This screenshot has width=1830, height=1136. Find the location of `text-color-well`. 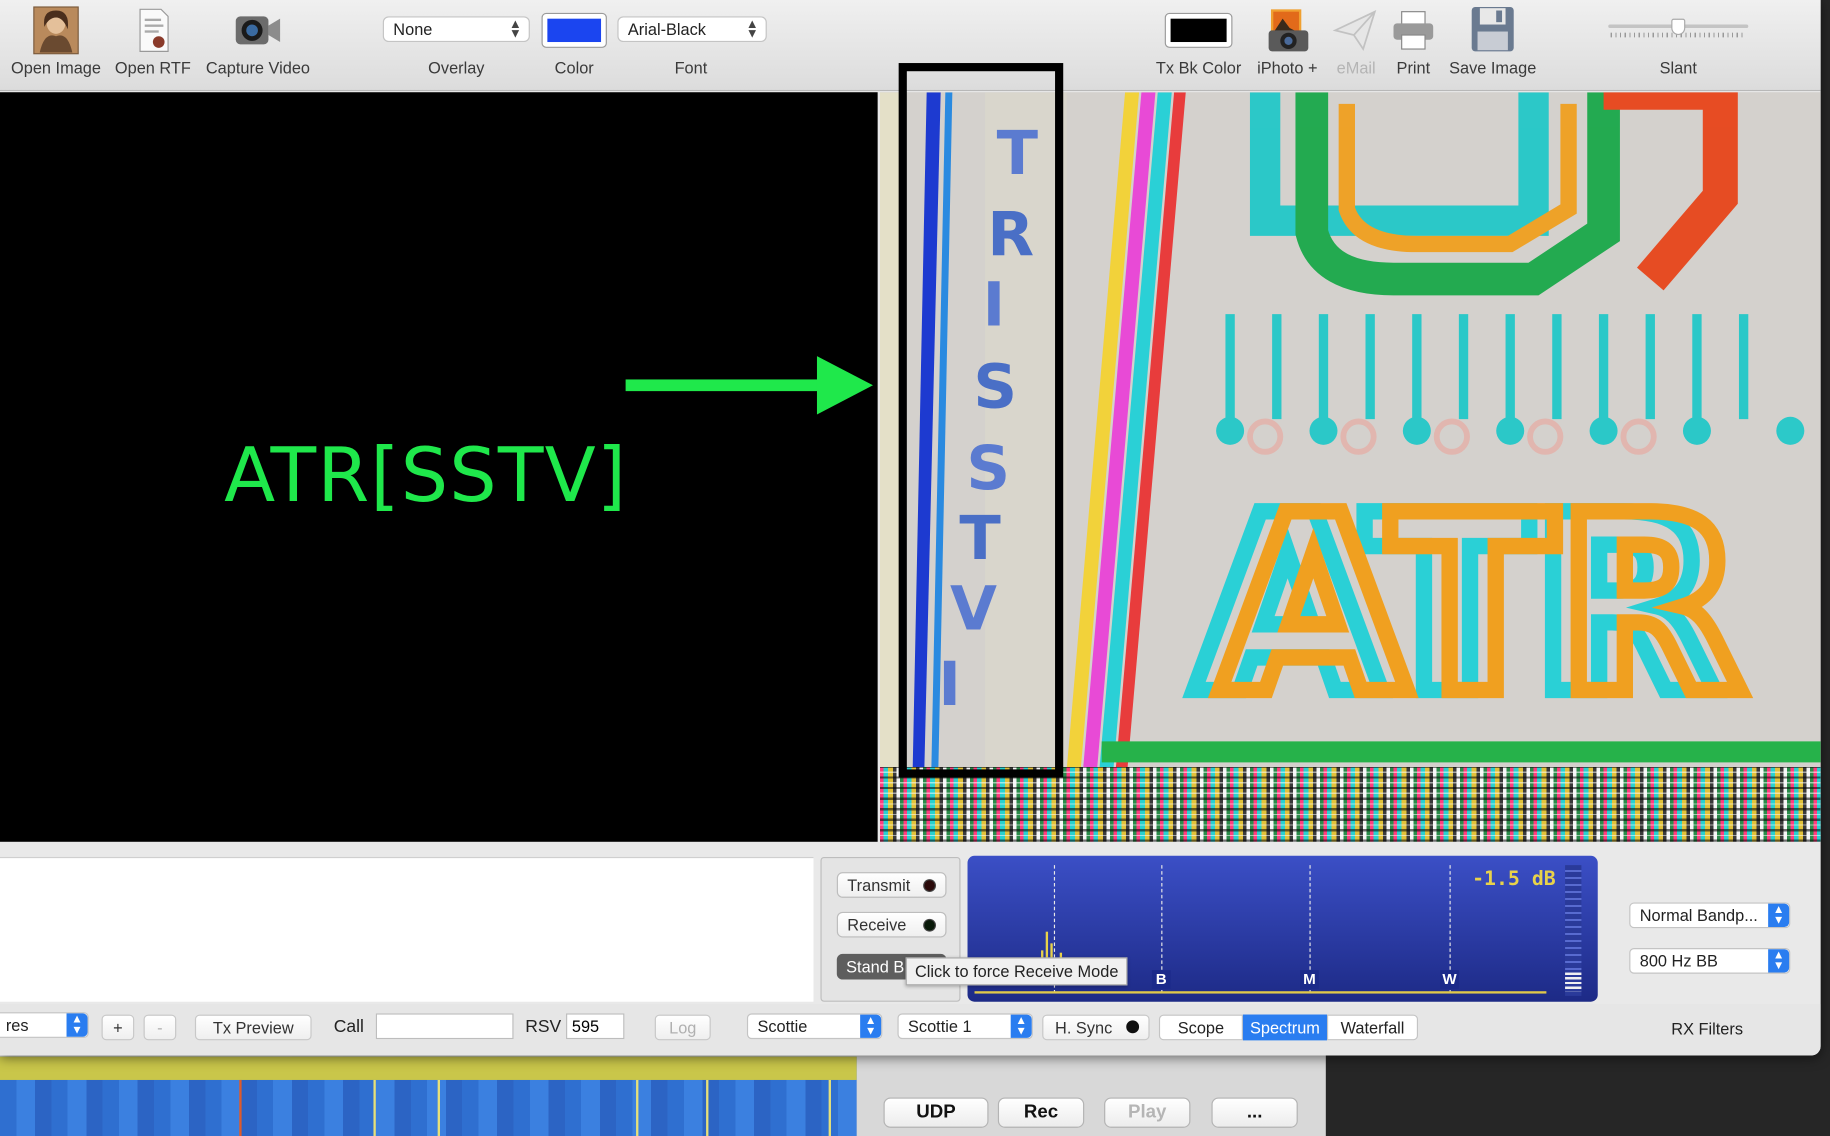

text-color-well is located at coordinates (574, 30).